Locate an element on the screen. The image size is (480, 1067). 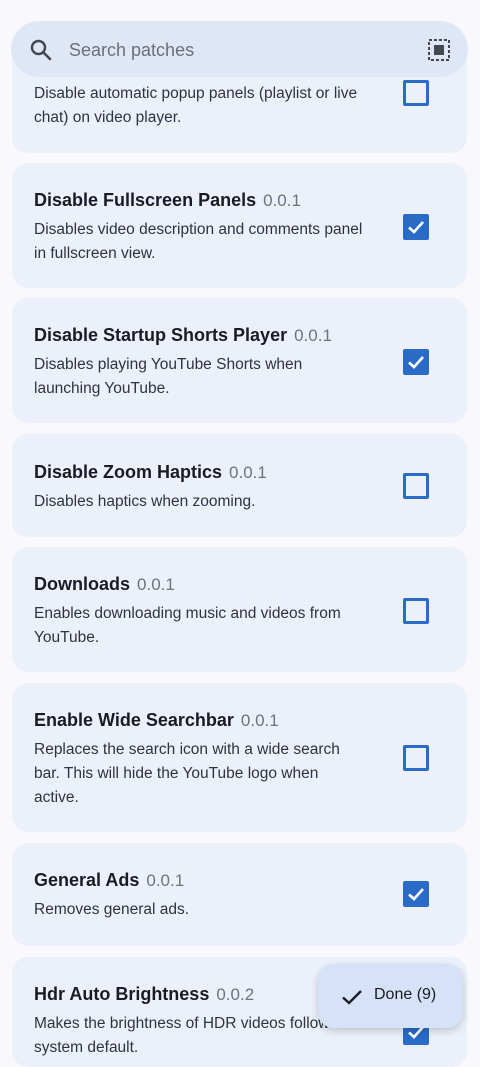
search-bar is located at coordinates (239, 49).